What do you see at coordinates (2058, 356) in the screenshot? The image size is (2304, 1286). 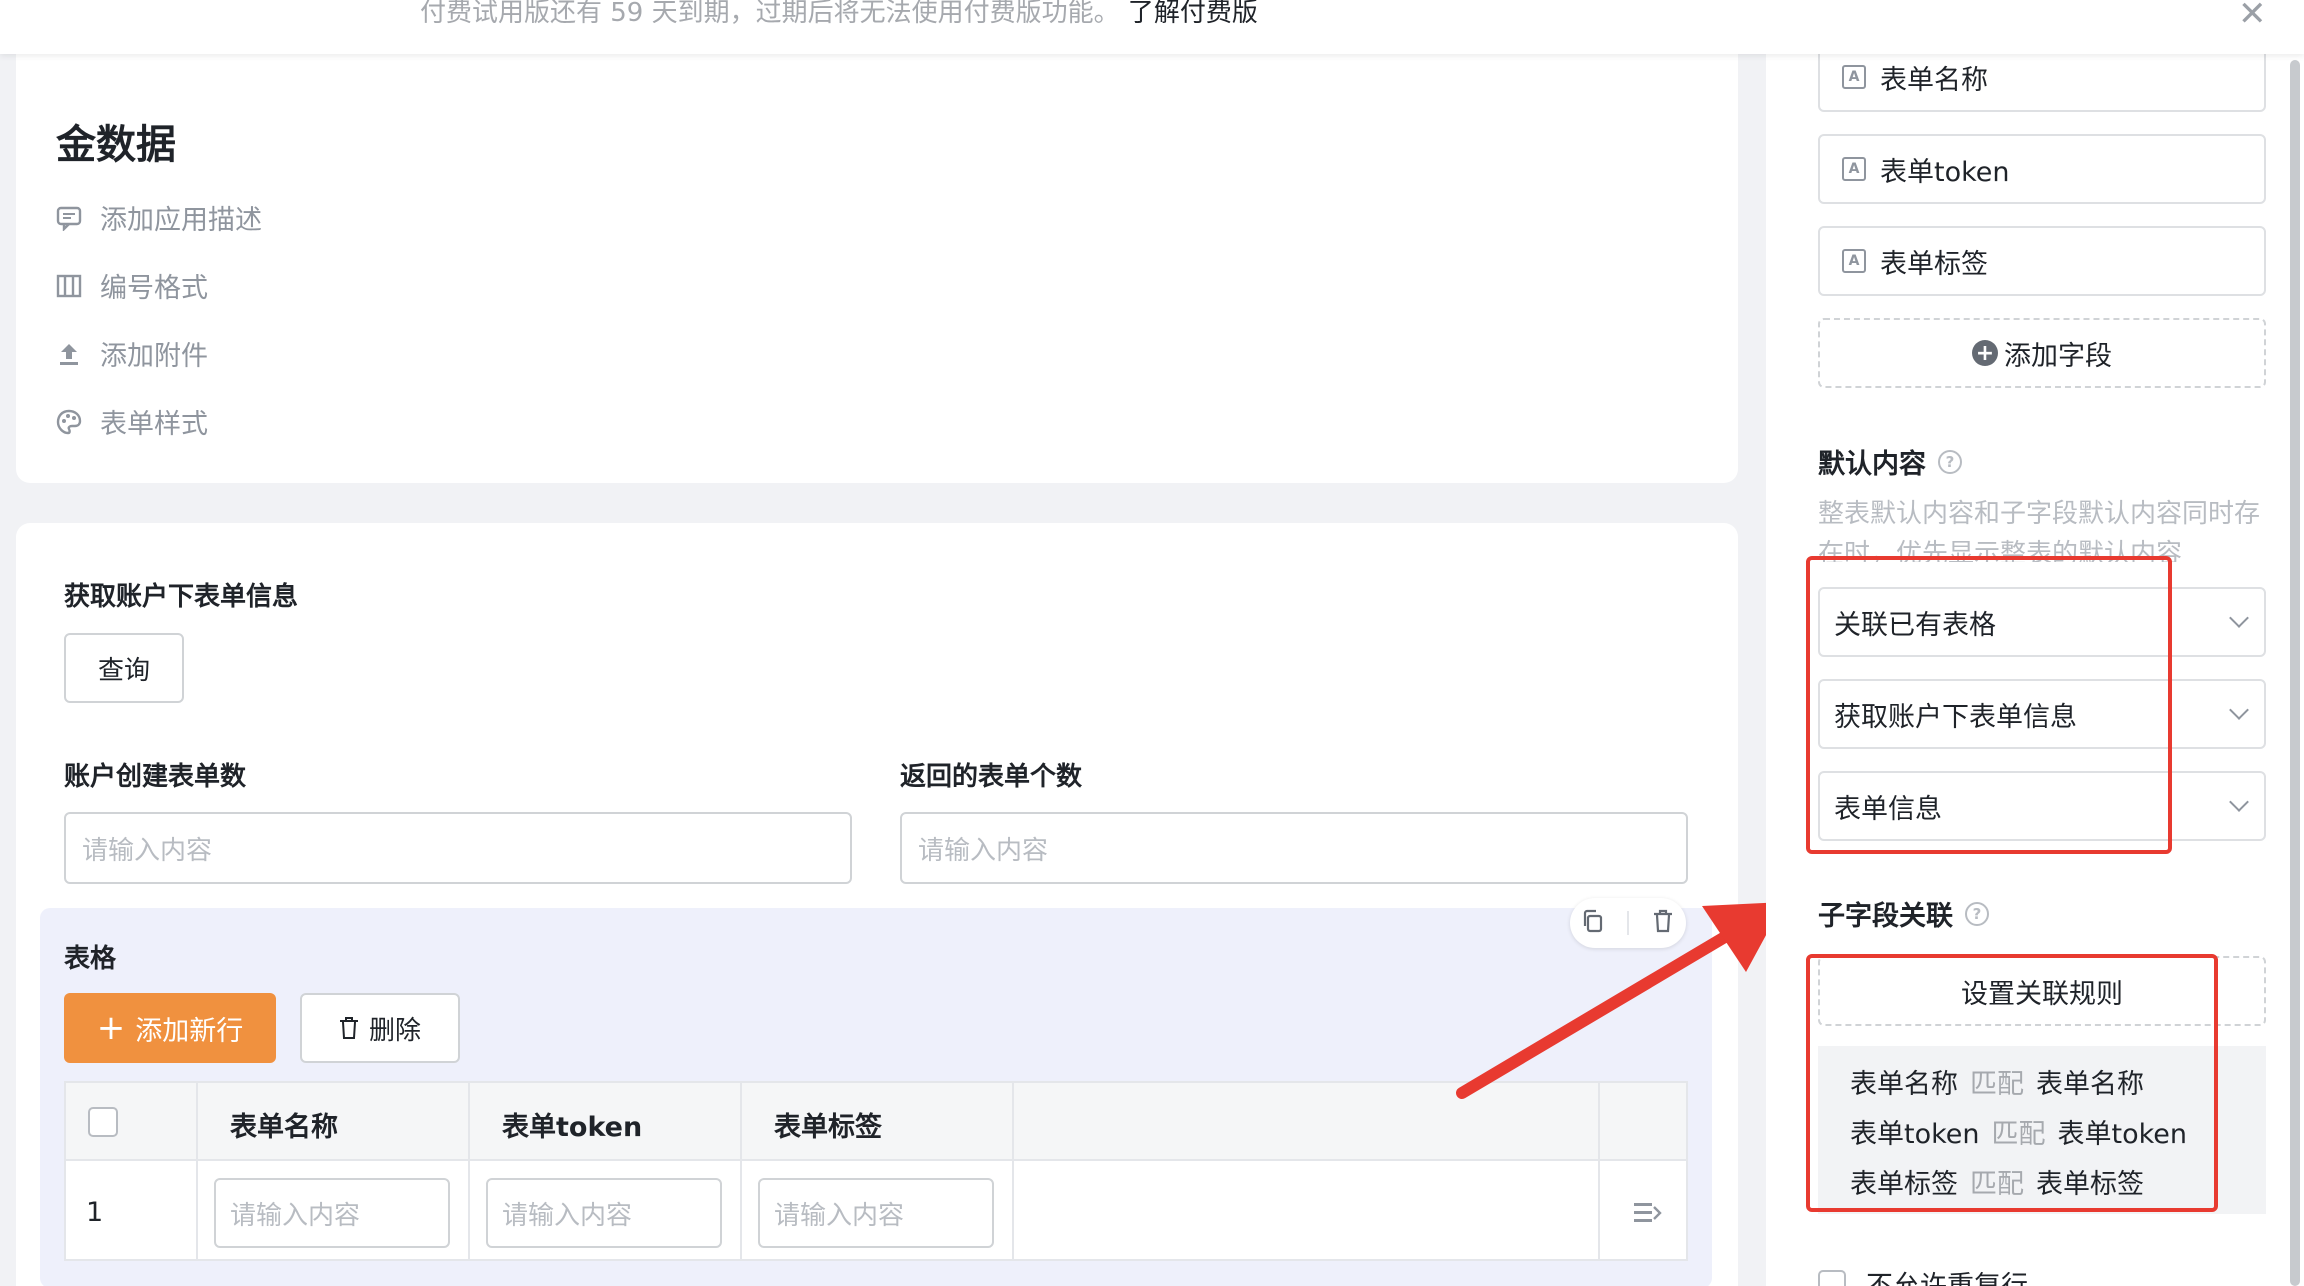 I see `add-field-label: 添加字段` at bounding box center [2058, 356].